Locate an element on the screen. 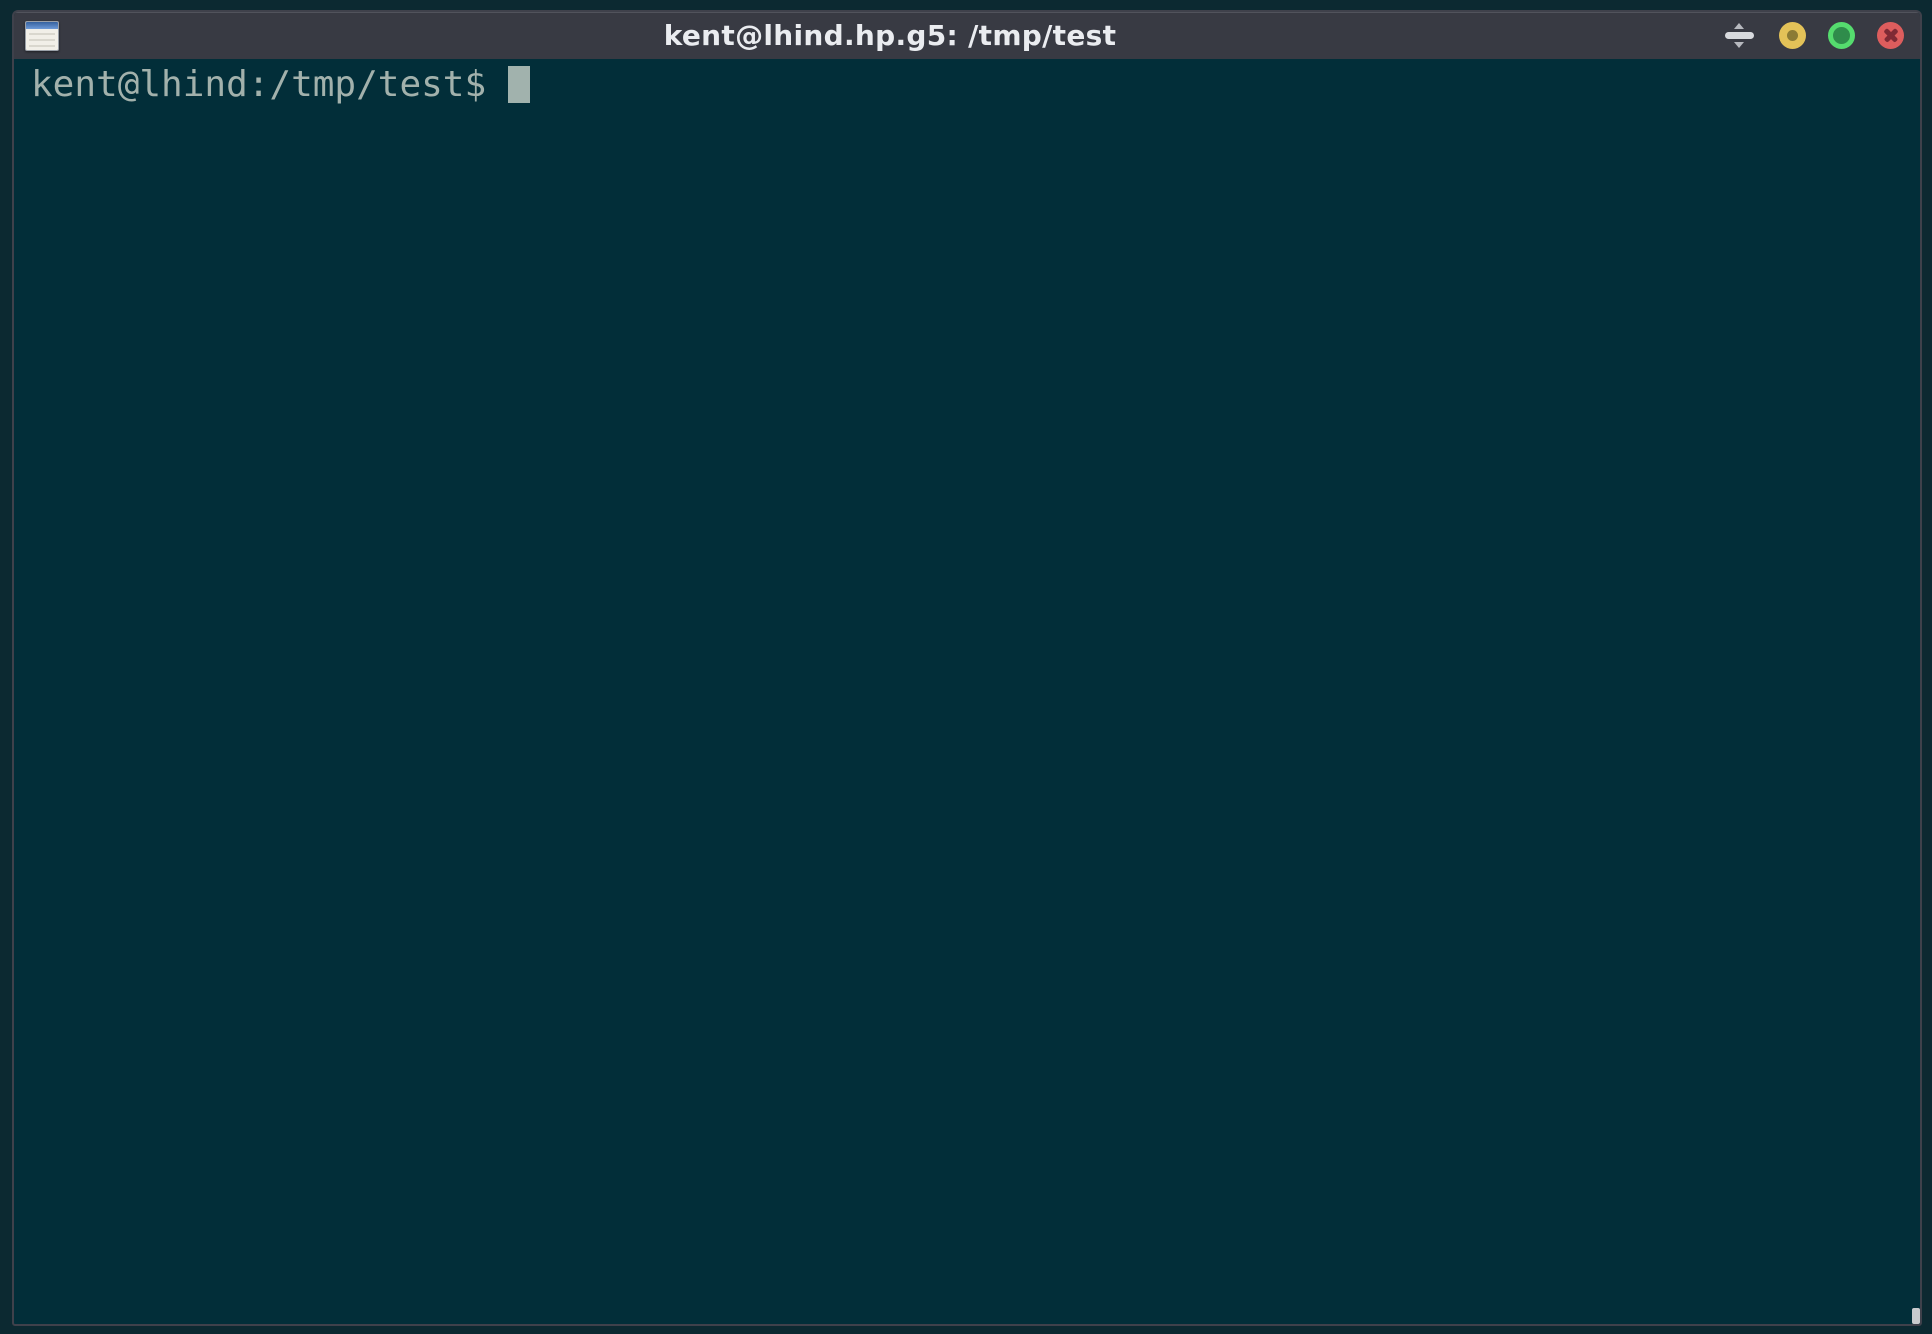 The width and height of the screenshot is (1932, 1334). prompt-line: kent@lhind:/tmp/test$ is located at coordinates (975, 84).